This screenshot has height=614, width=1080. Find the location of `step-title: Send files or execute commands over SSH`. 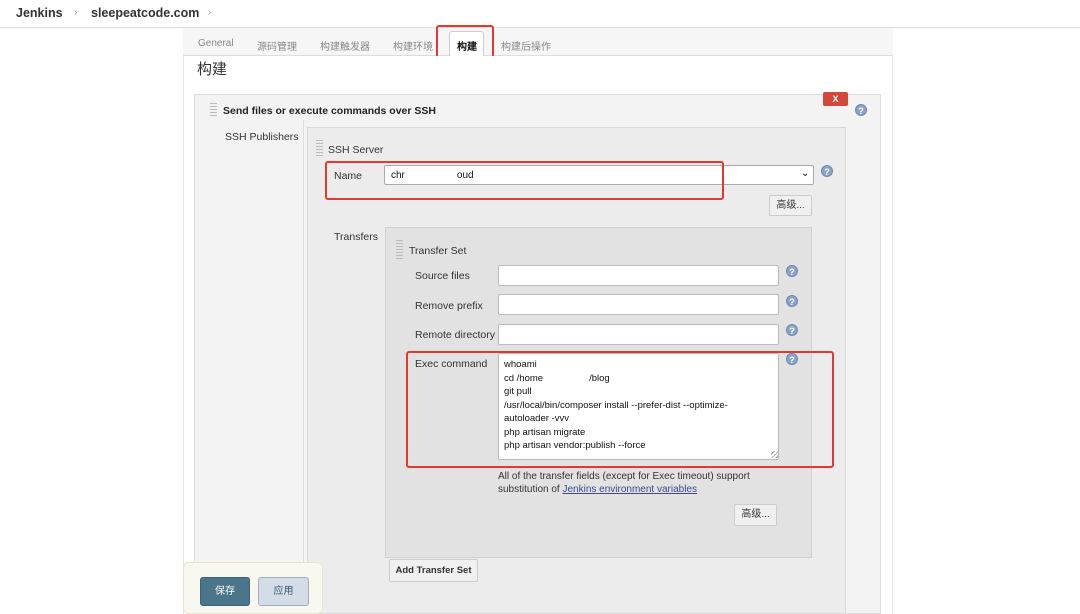

step-title: Send files or execute commands over SSH is located at coordinates (329, 111).